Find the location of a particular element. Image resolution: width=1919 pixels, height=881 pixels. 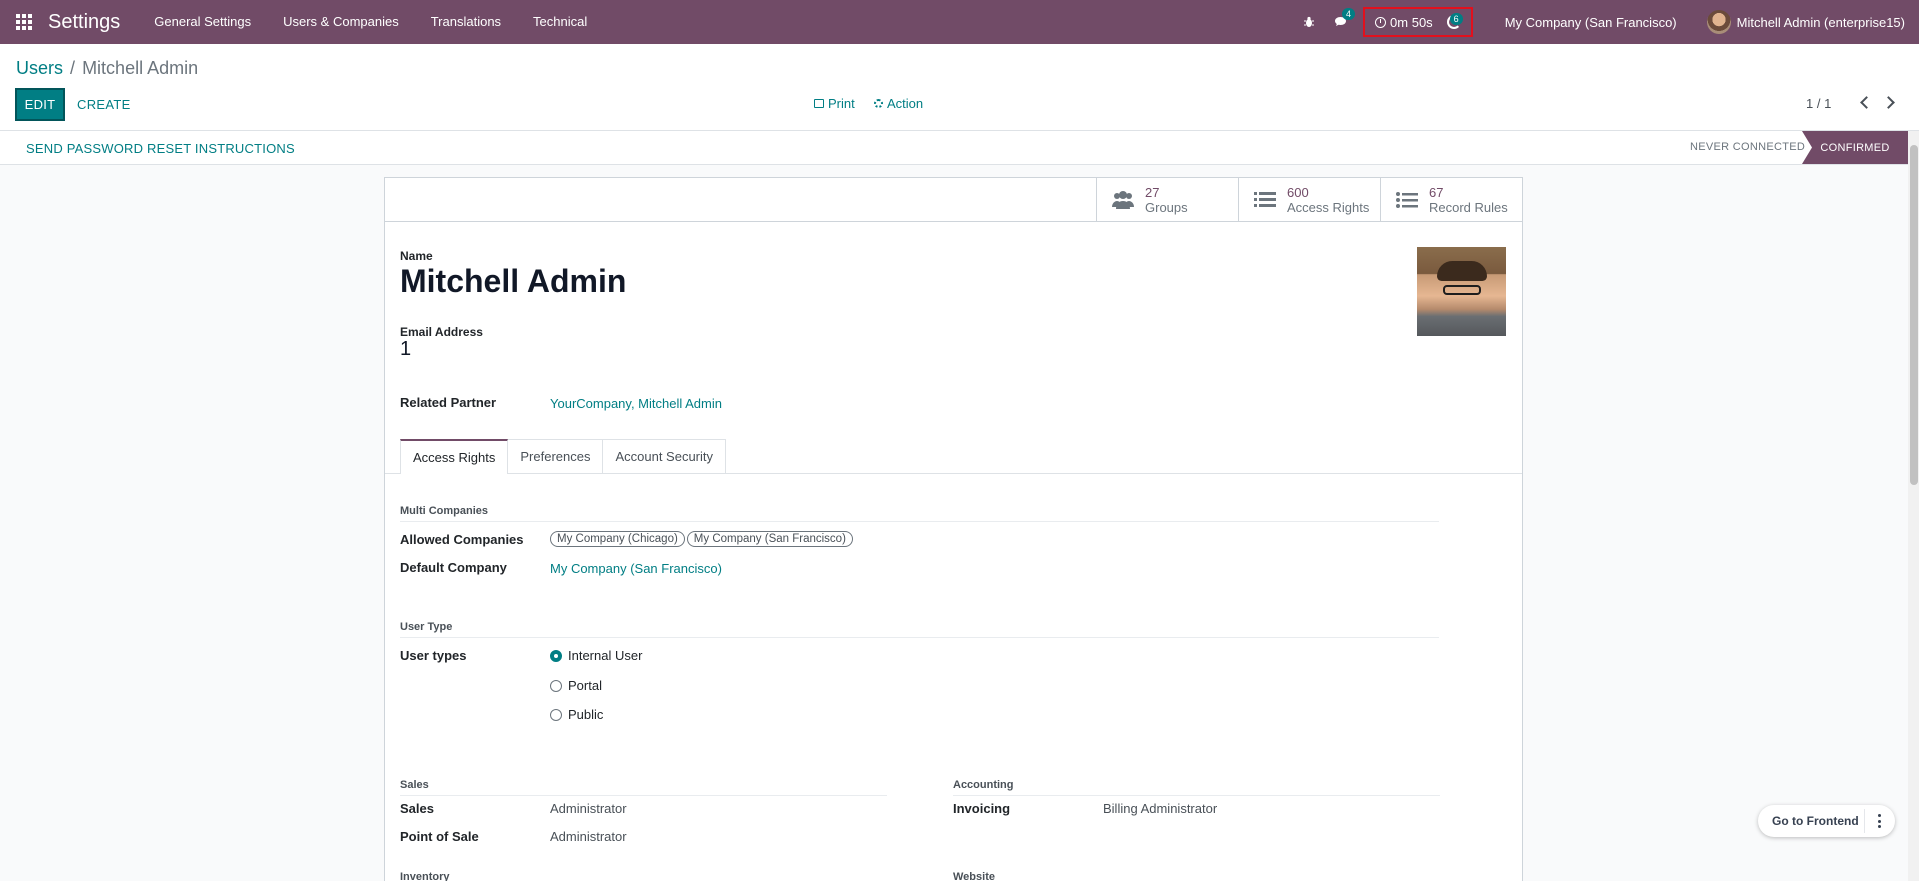

sales-section-title: Sales is located at coordinates (643, 787).